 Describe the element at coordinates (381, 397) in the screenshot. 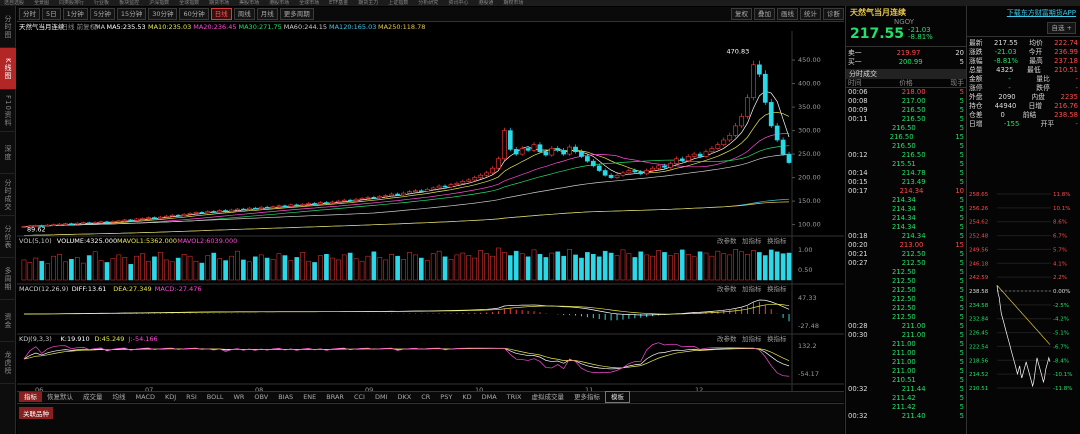

I see `indicator-tab: DMI` at that location.